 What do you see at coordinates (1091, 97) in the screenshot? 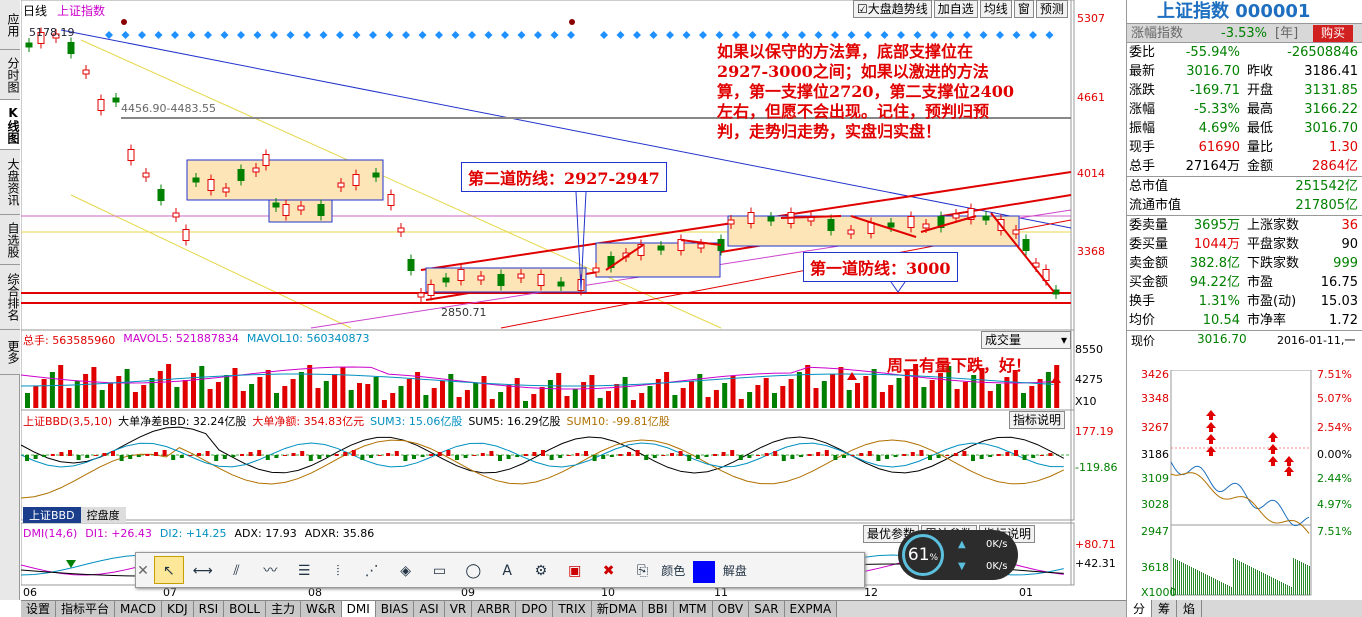
I see `price-axis-4661: 4661` at bounding box center [1091, 97].